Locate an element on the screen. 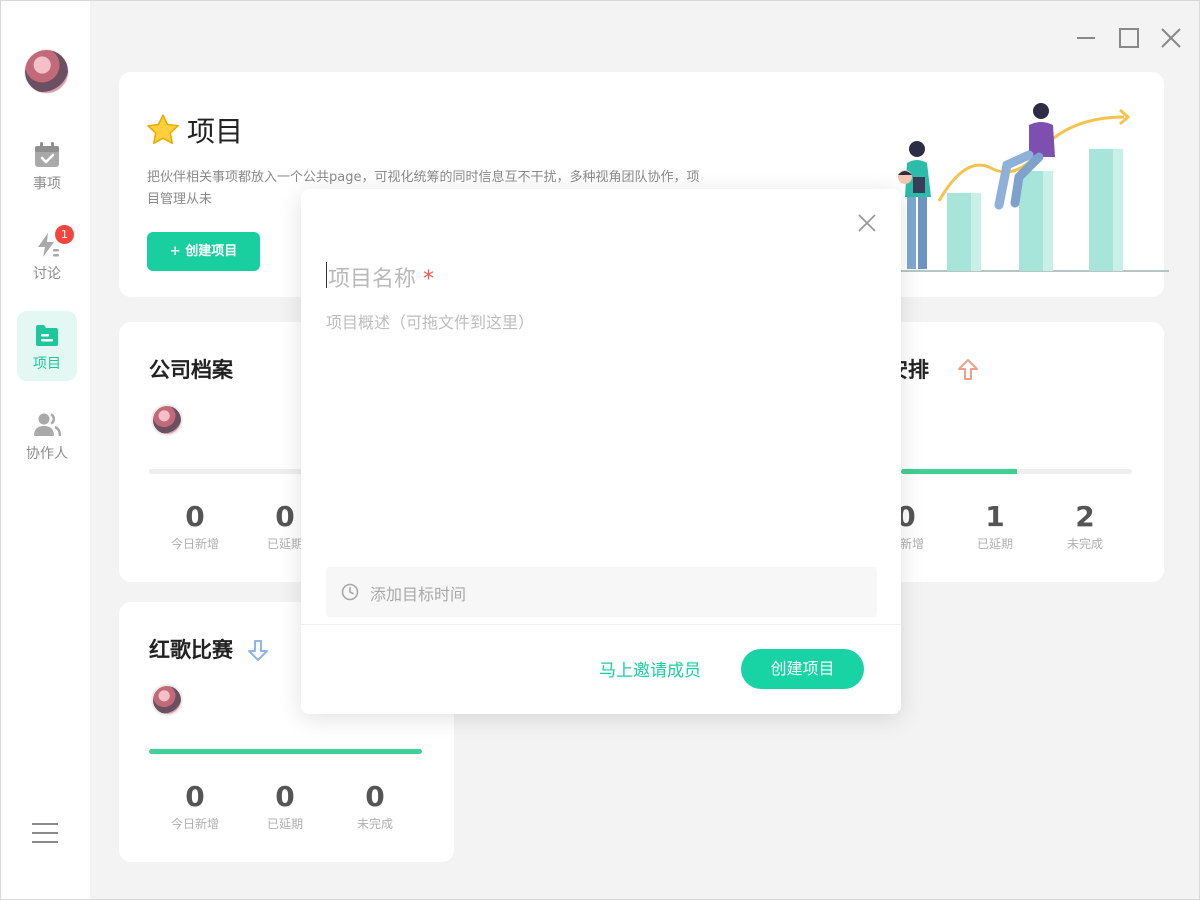  page-title: 项目 is located at coordinates (215, 131).